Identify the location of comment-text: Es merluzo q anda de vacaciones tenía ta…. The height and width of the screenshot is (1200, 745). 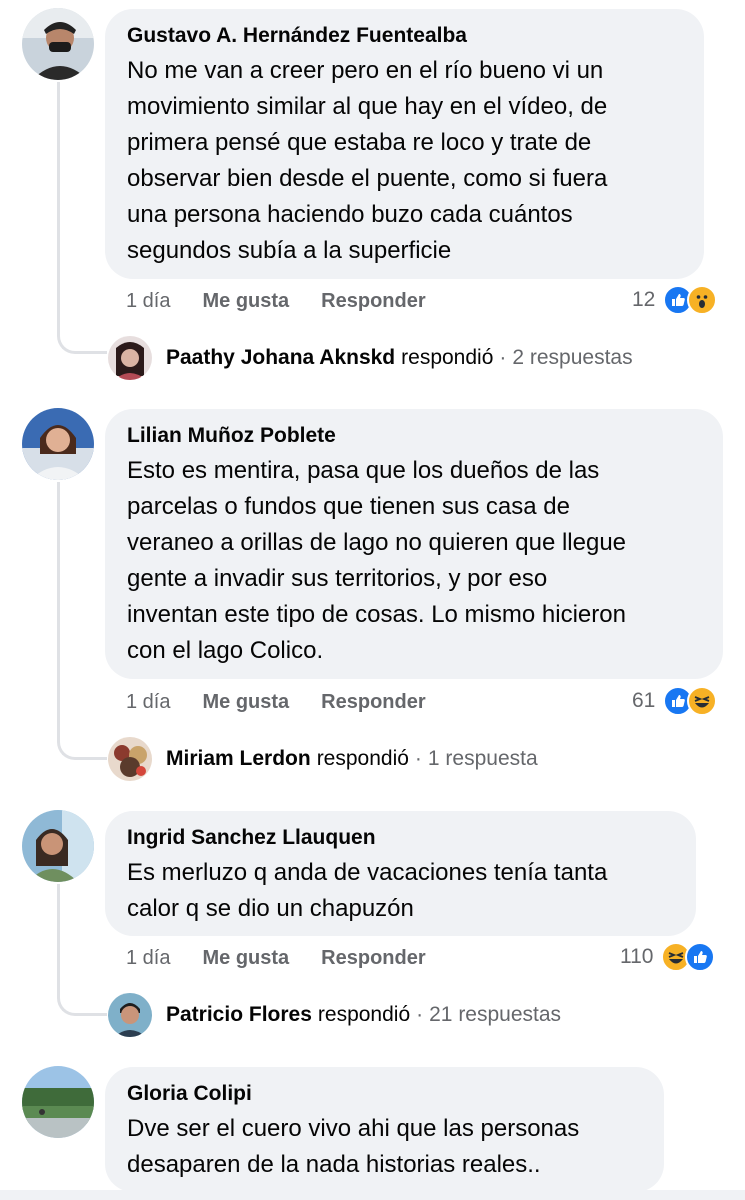
(367, 890).